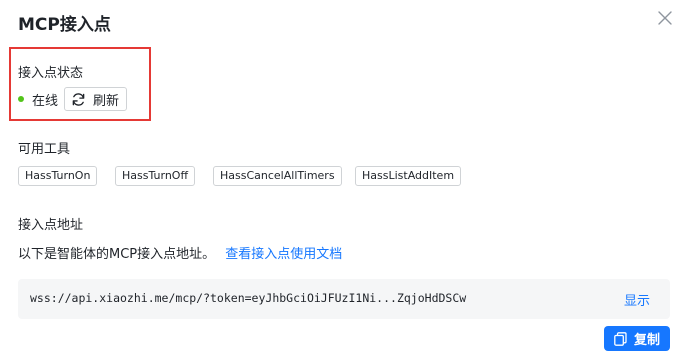  I want to click on close-button, so click(665, 18).